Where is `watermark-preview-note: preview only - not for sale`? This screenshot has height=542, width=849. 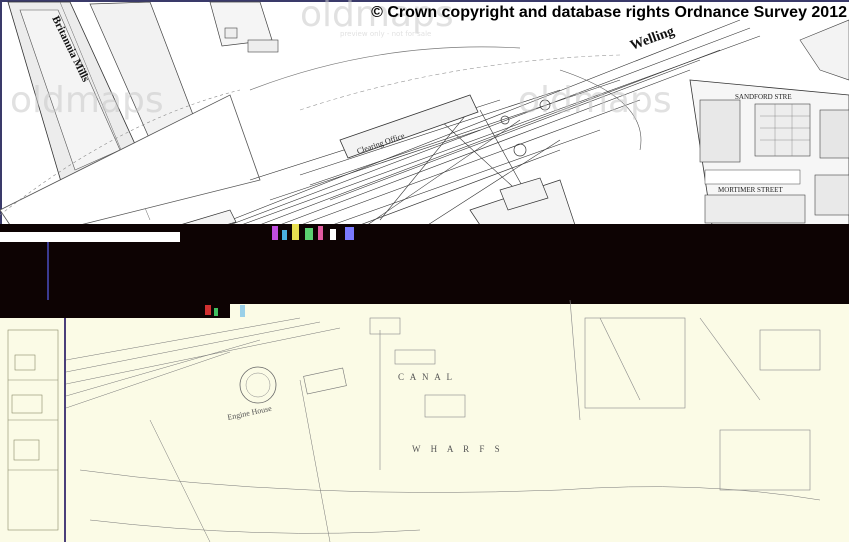
watermark-preview-note: preview only - not for sale is located at coordinates (385, 34).